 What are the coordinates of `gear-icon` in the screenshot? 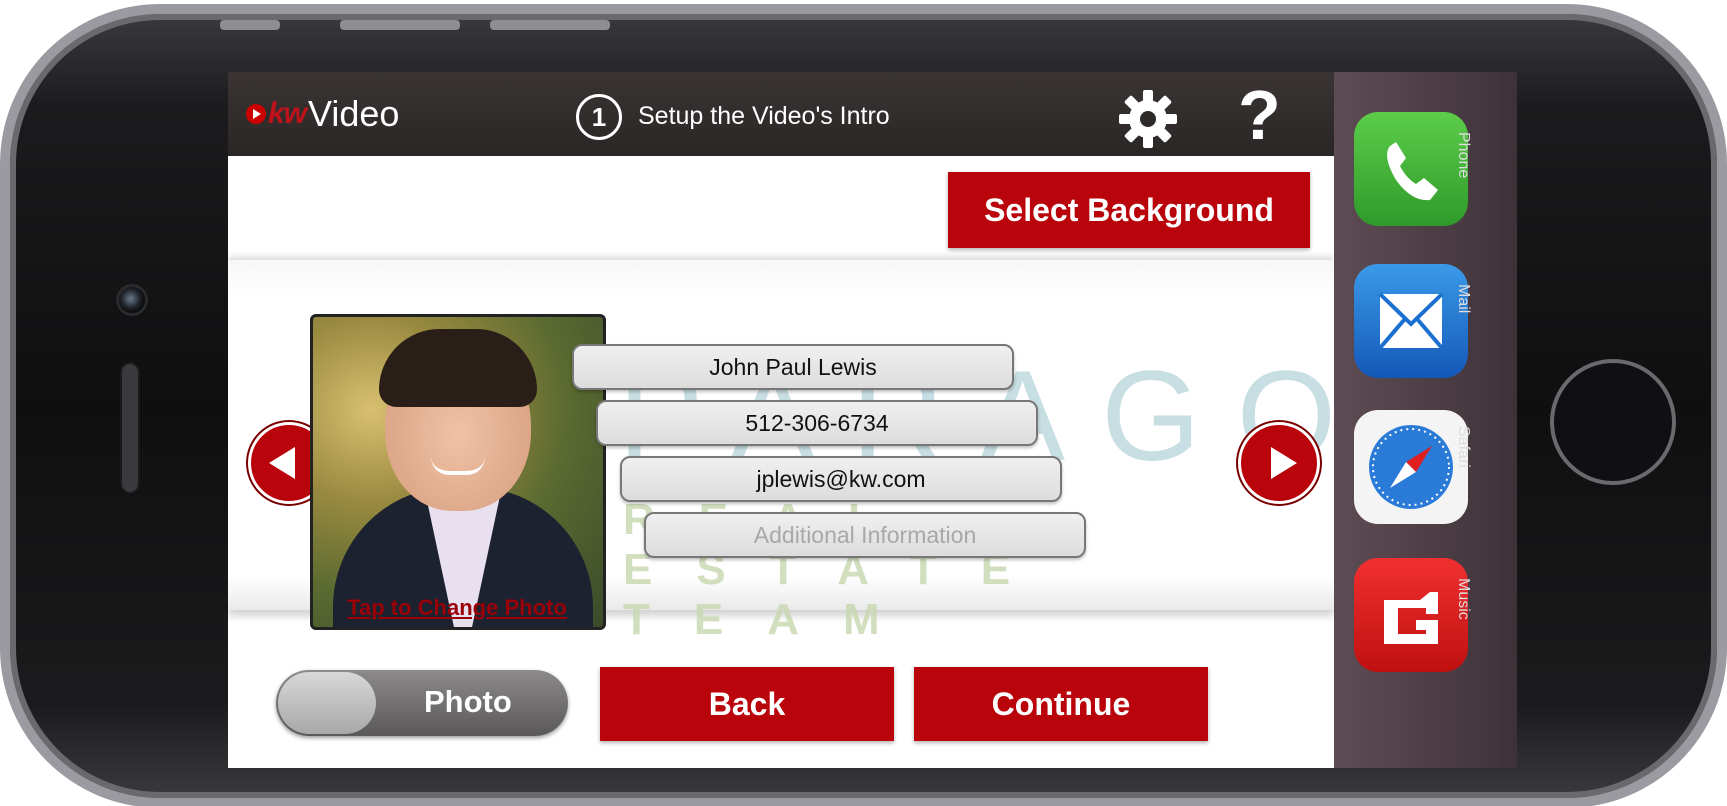 It's located at (1148, 119).